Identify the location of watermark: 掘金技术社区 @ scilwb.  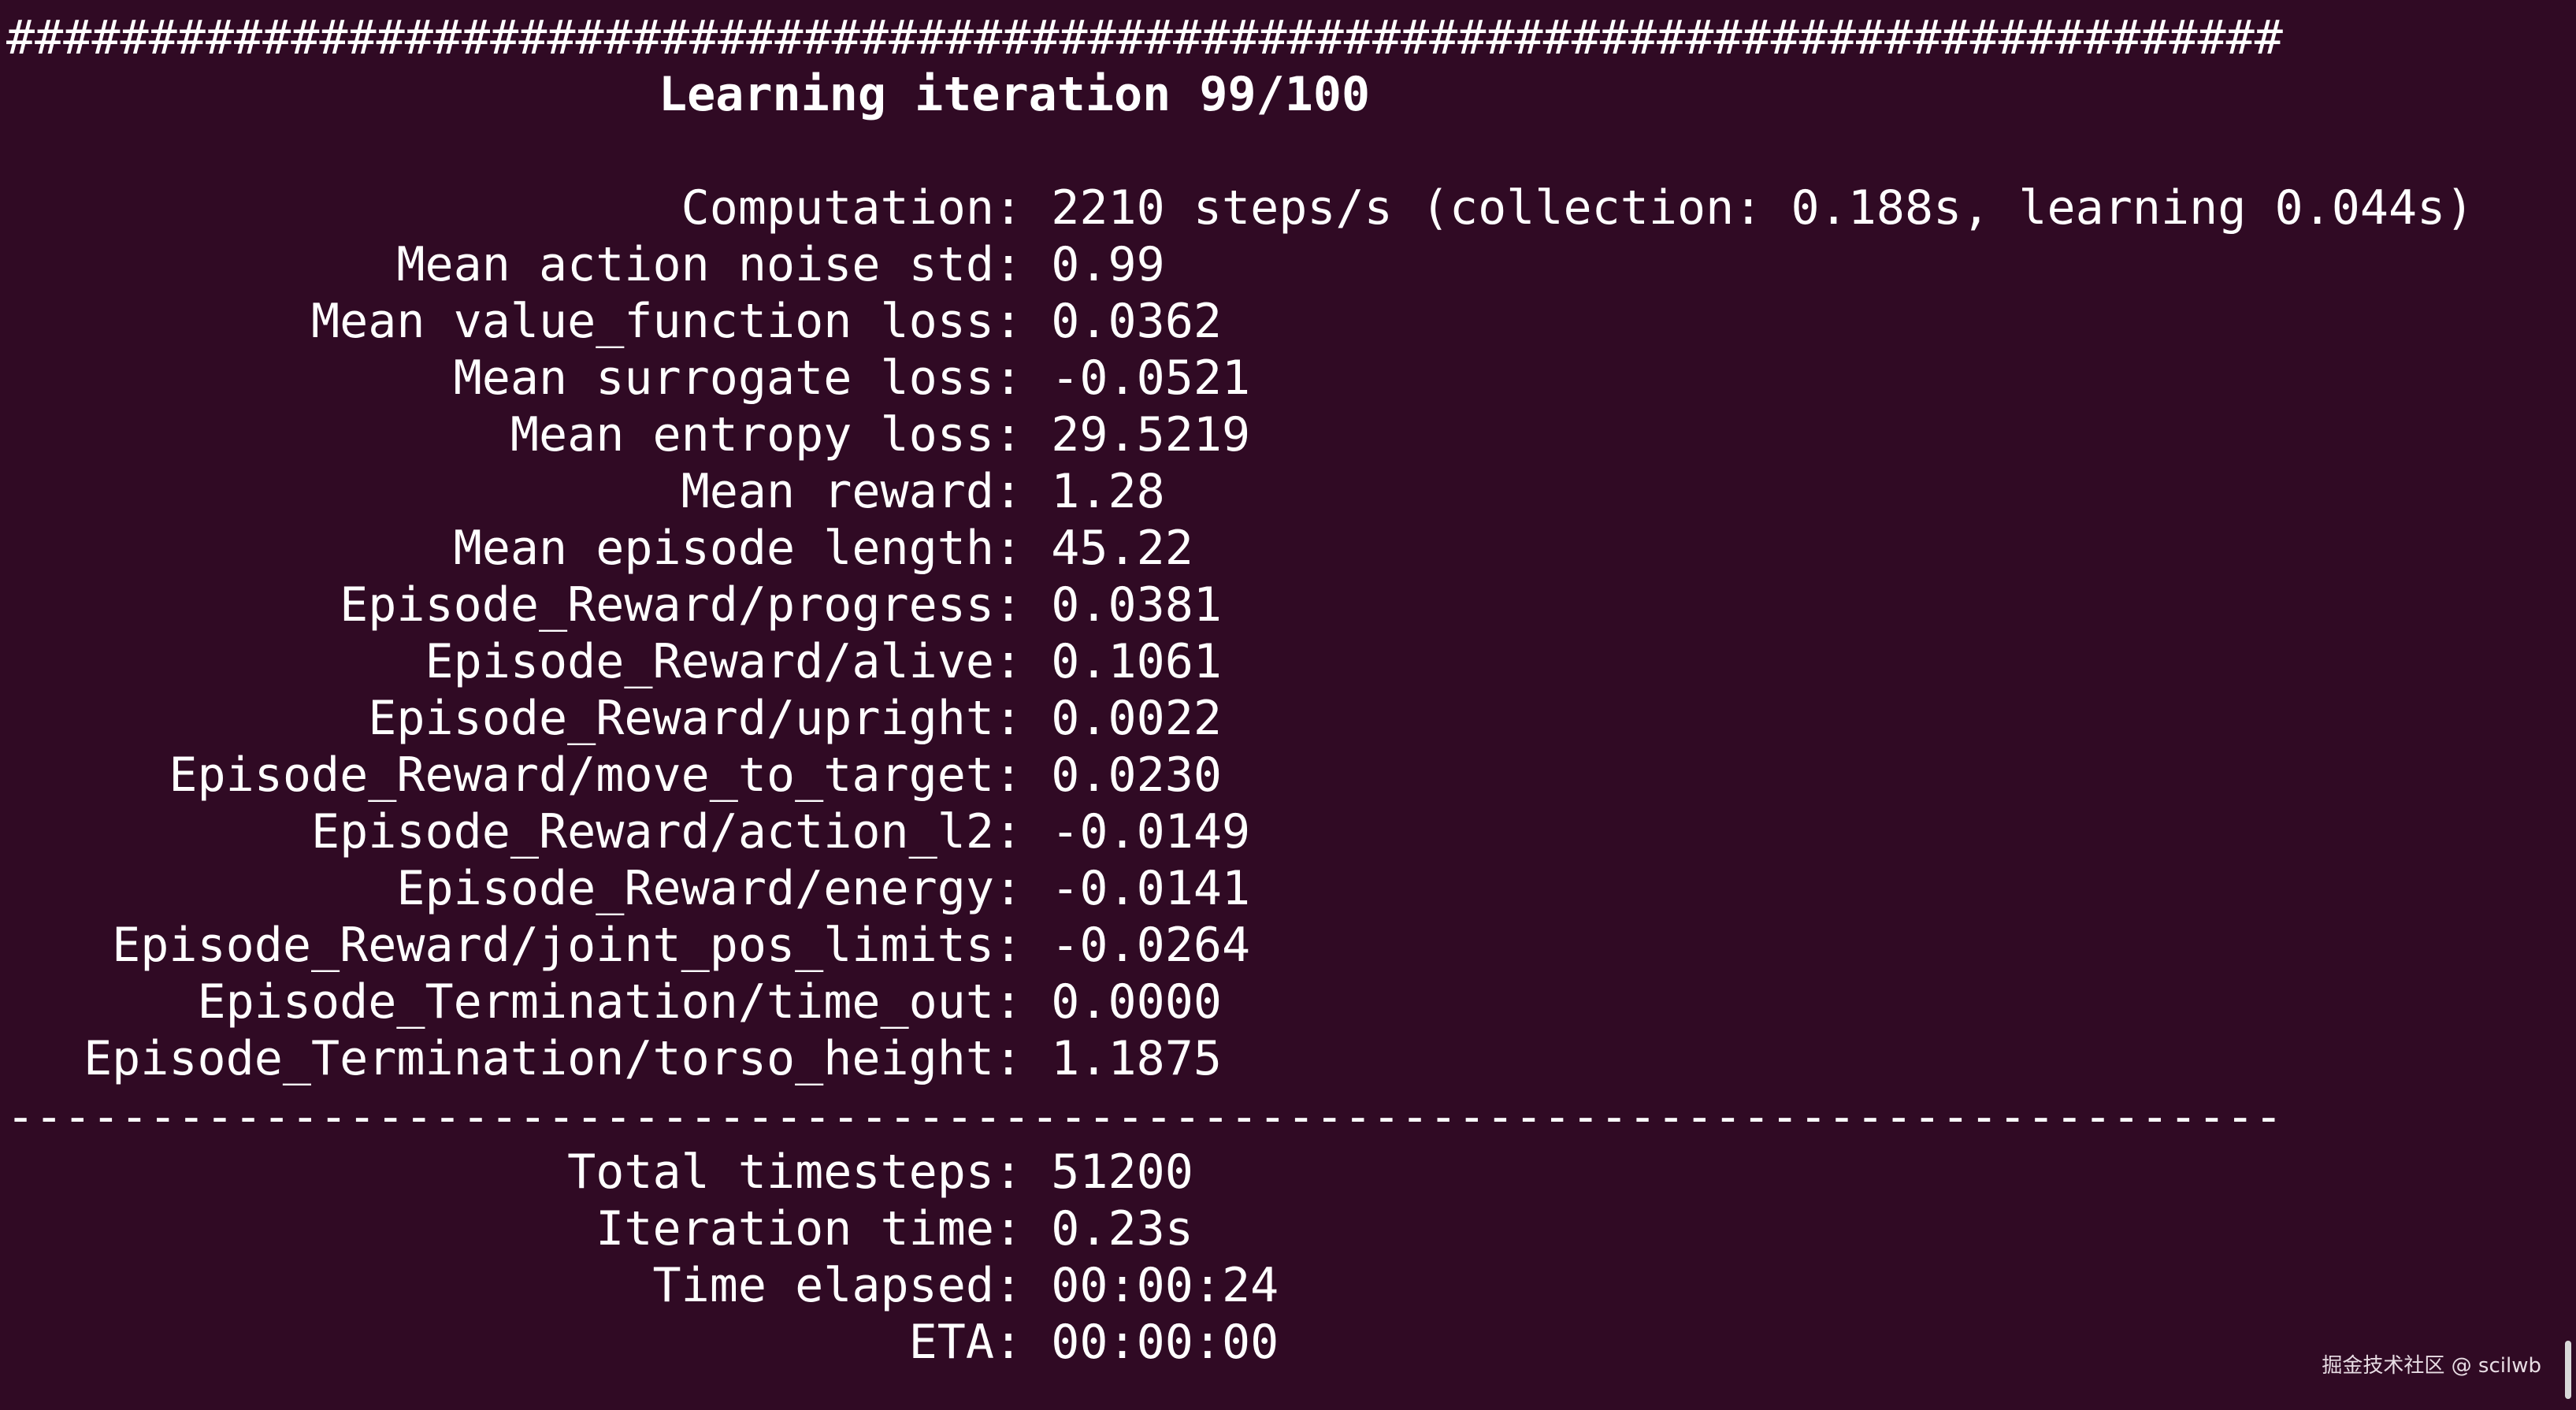
(2431, 1366).